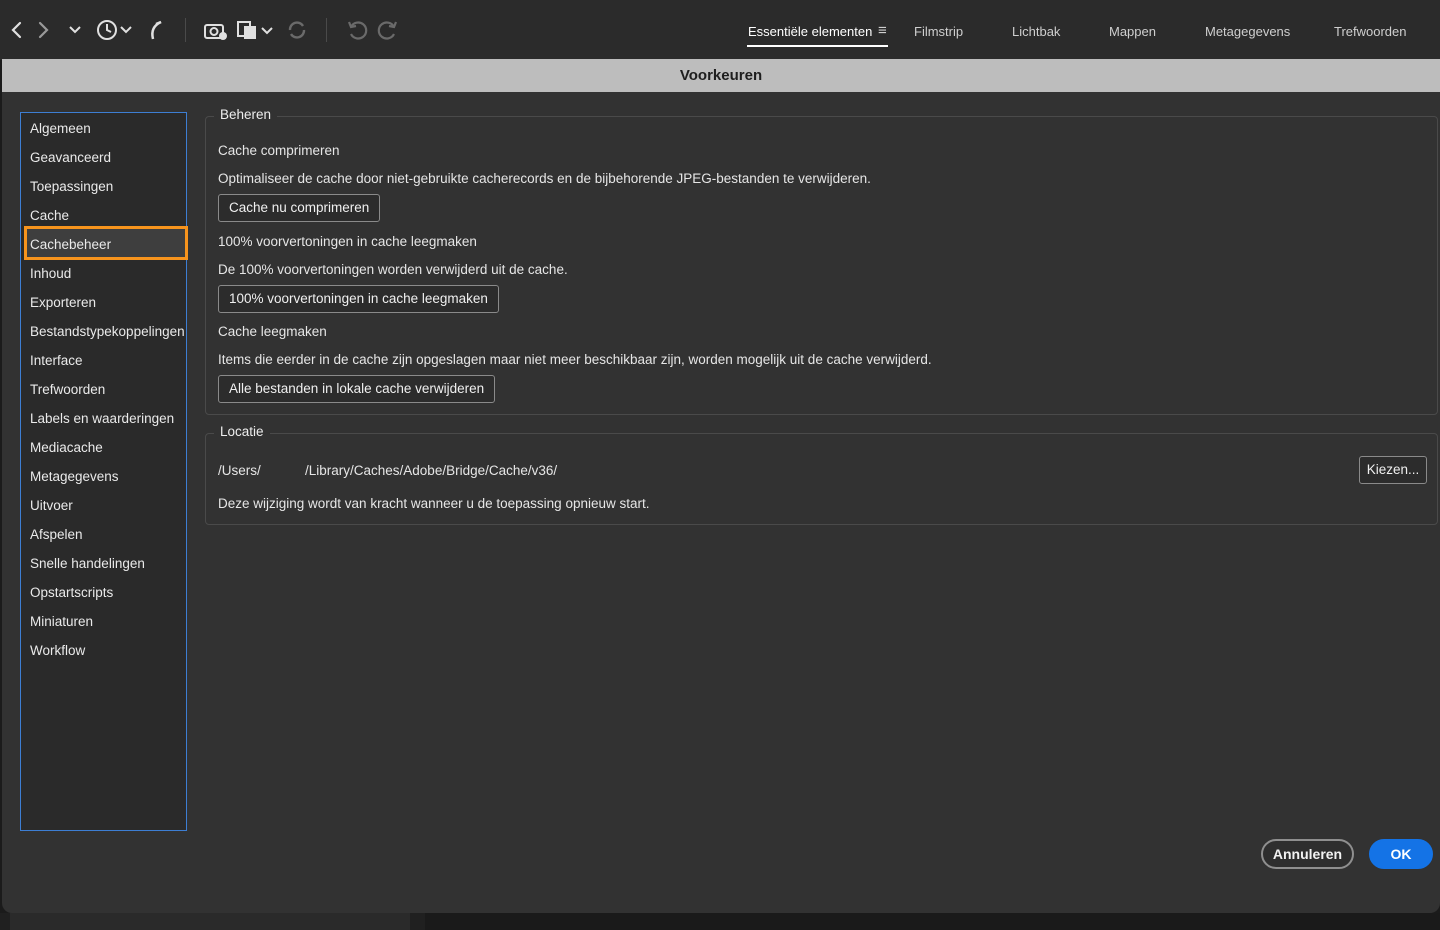 This screenshot has height=930, width=1440. What do you see at coordinates (216, 30) in the screenshot?
I see `camera-download-icon` at bounding box center [216, 30].